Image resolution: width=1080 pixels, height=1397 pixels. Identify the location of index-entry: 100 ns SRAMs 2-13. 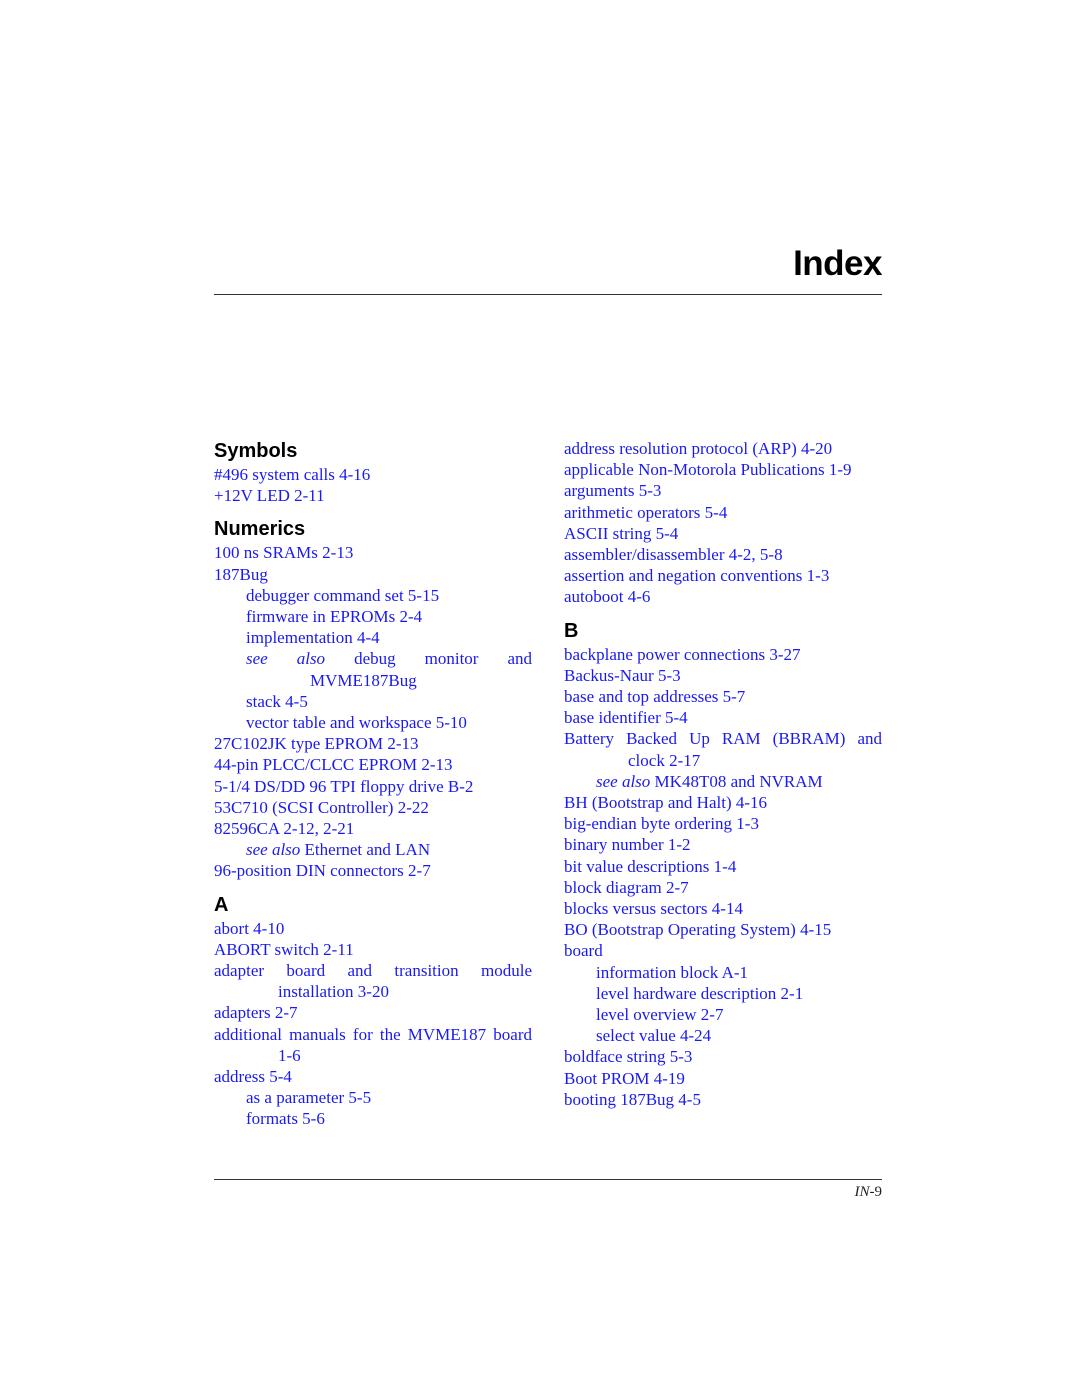
(373, 552).